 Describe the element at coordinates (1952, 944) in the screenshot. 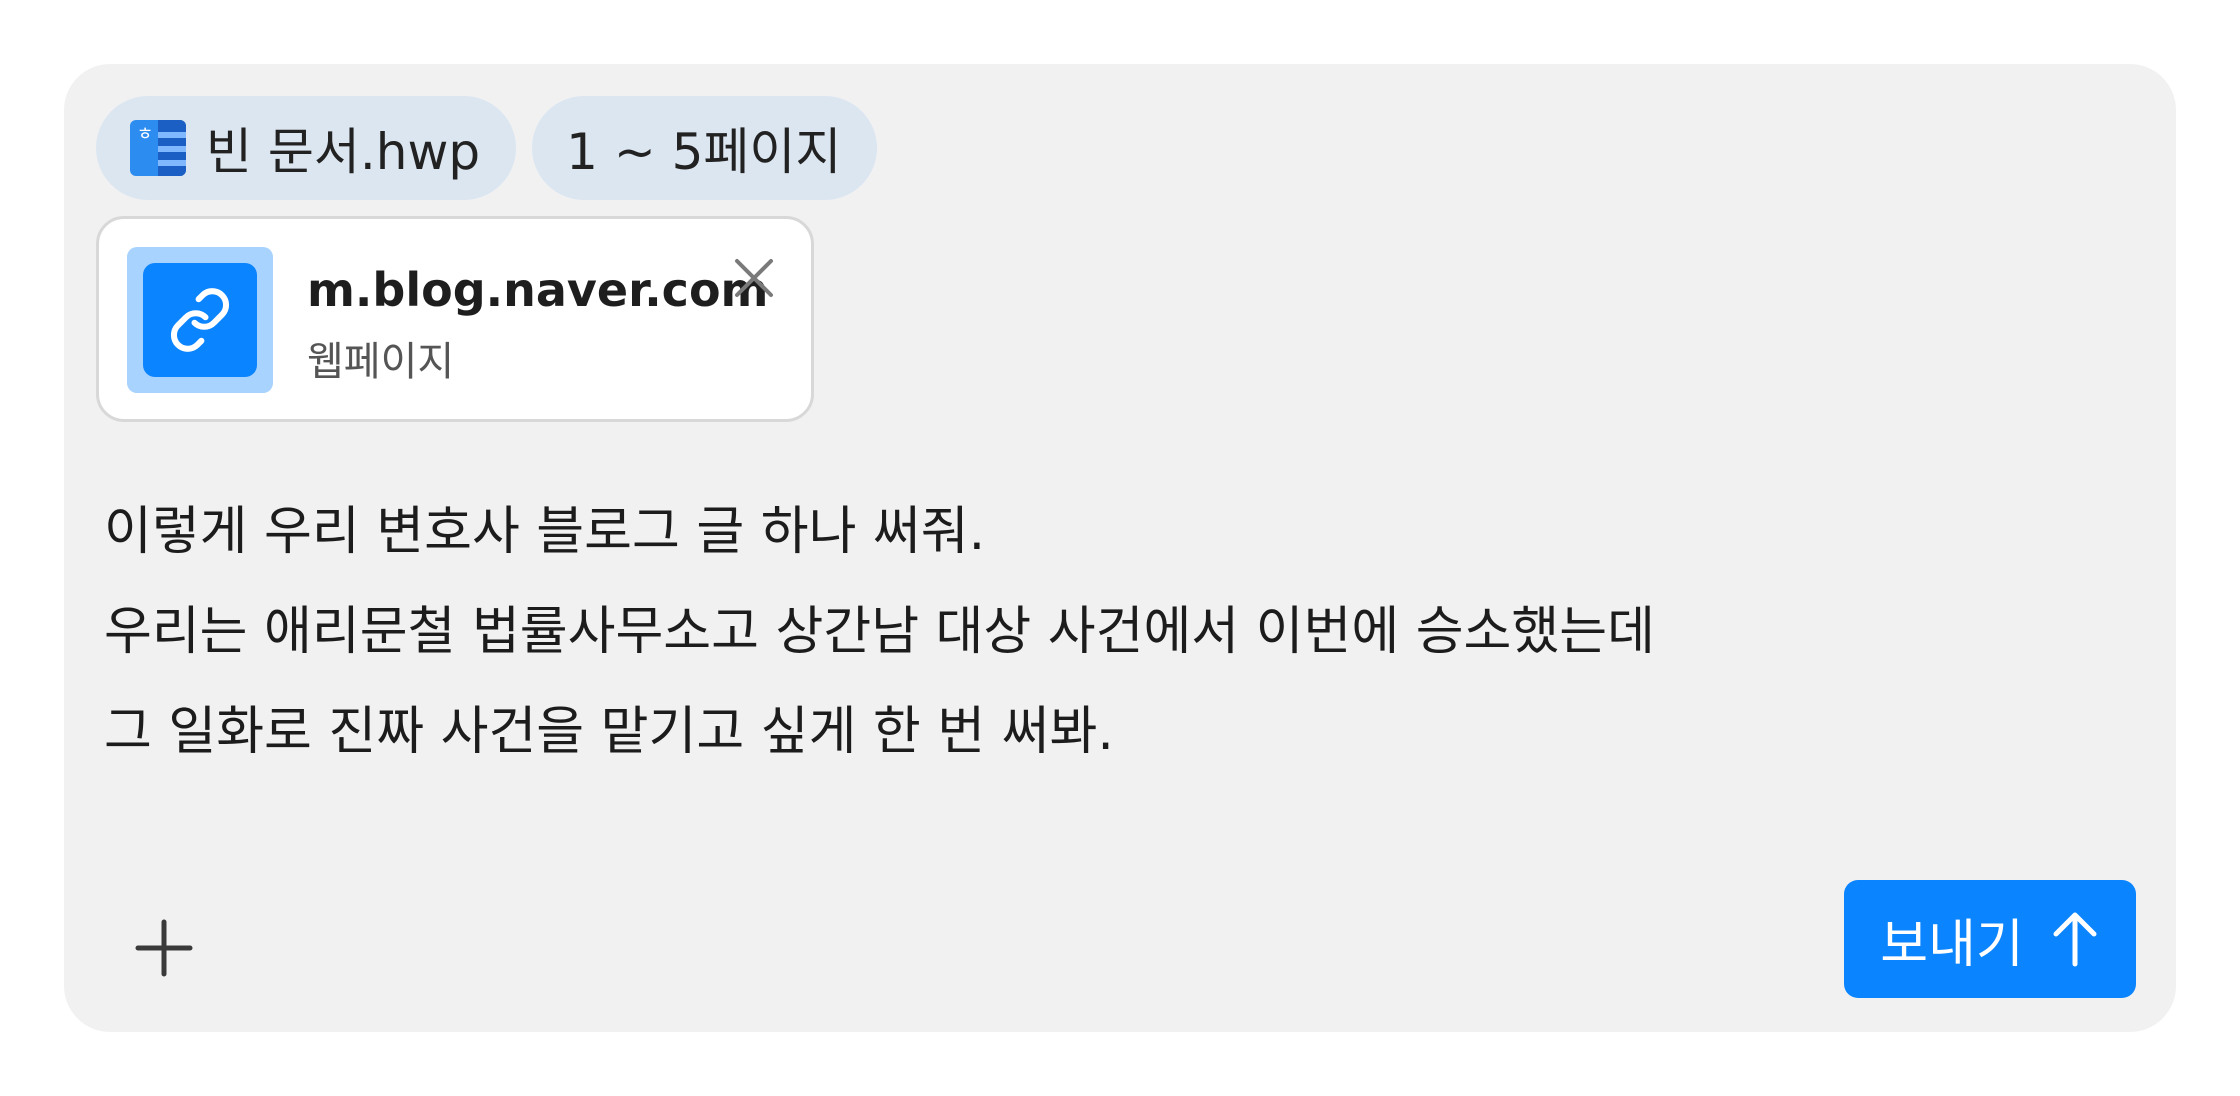

I see `send-button-label: 보내기` at that location.